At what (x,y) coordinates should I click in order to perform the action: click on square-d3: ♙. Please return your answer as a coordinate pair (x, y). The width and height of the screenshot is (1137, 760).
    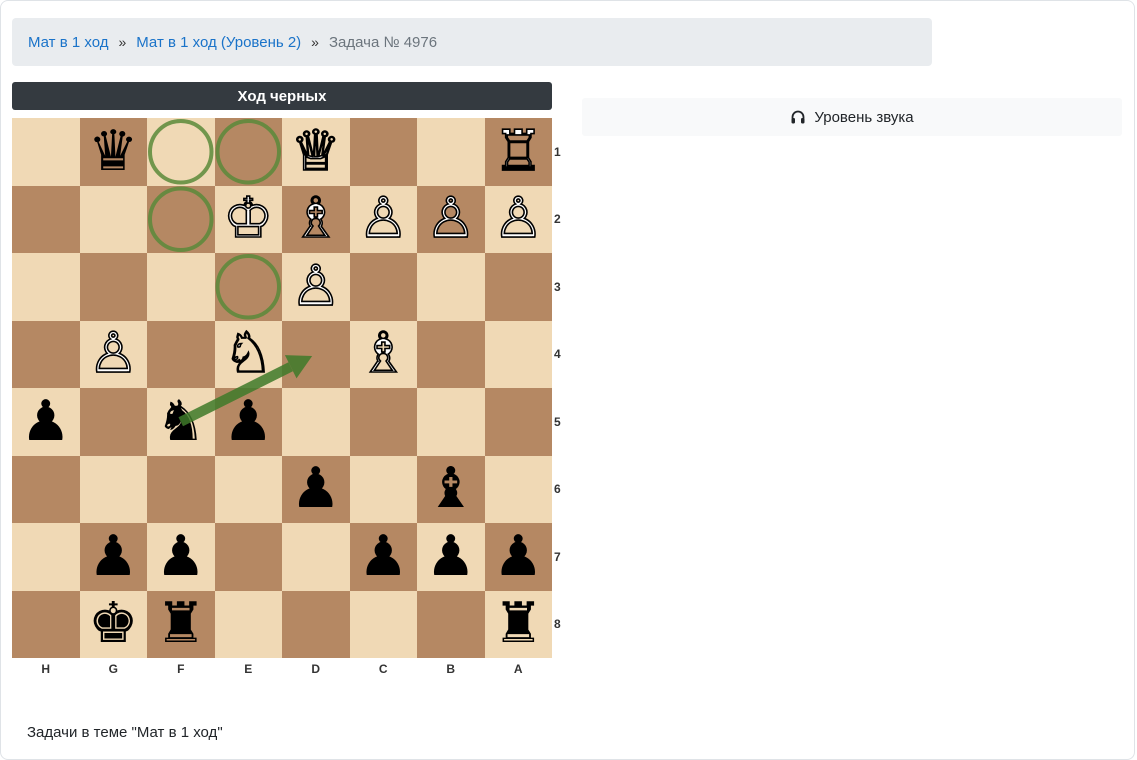
    Looking at the image, I should click on (316, 287).